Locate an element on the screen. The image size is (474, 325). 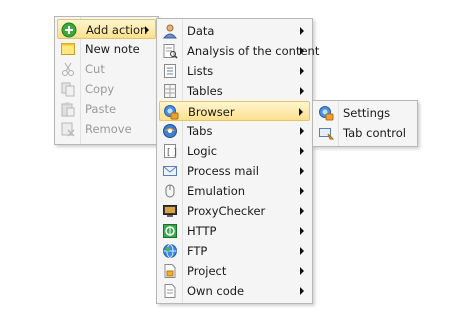
menu-item-label: Copy is located at coordinates (100, 89).